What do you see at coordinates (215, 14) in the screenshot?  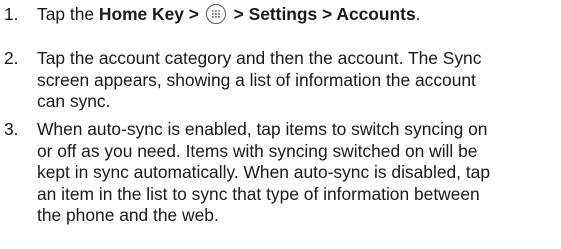 I see `apps-grid-icon` at bounding box center [215, 14].